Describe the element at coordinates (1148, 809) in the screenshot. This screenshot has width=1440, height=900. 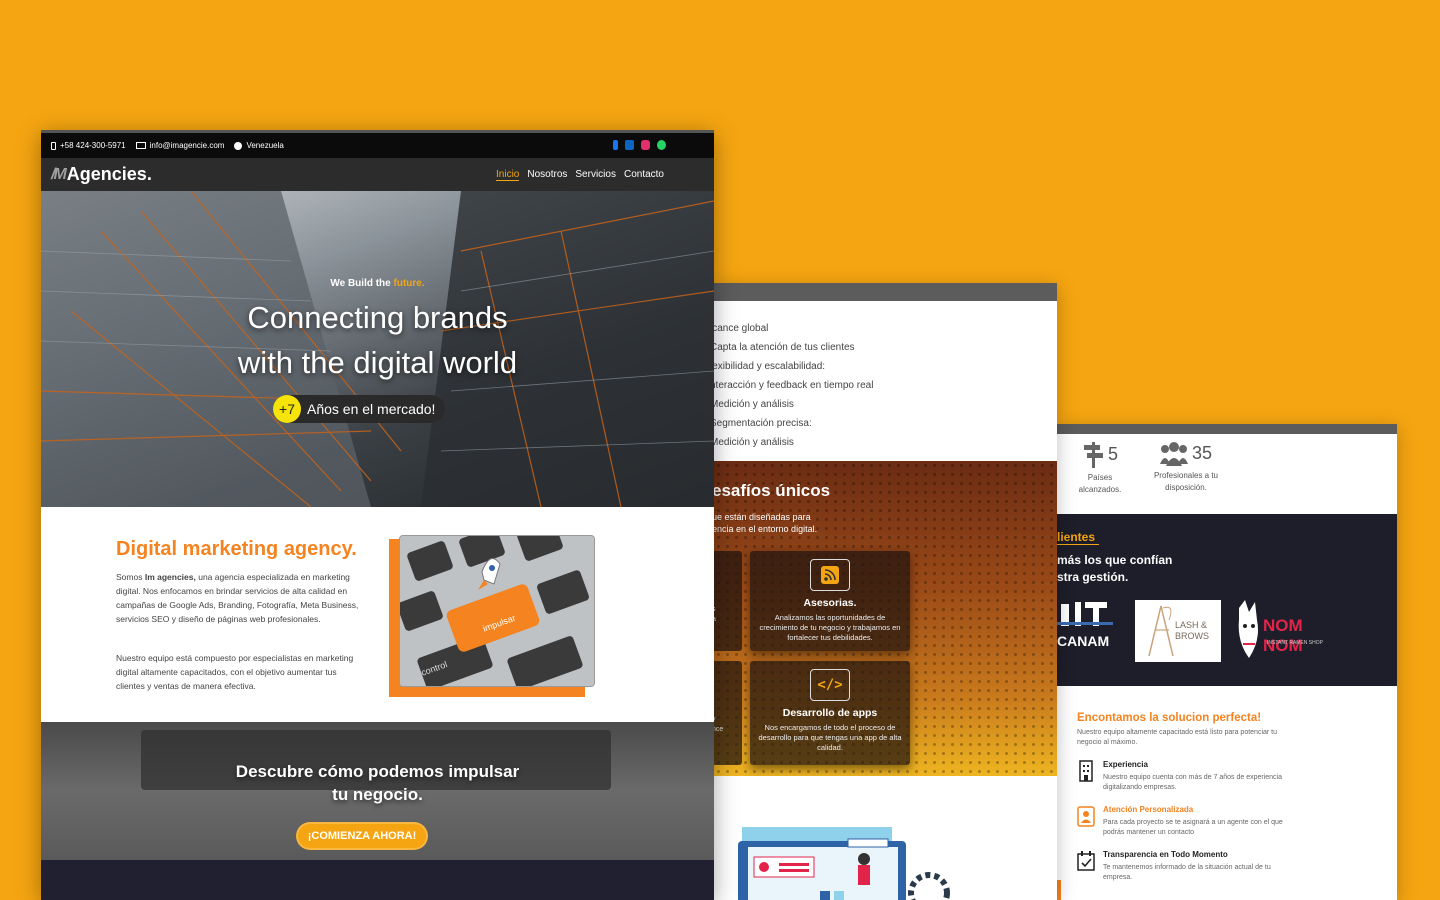
I see `feature-title: Atención Personalizada` at that location.